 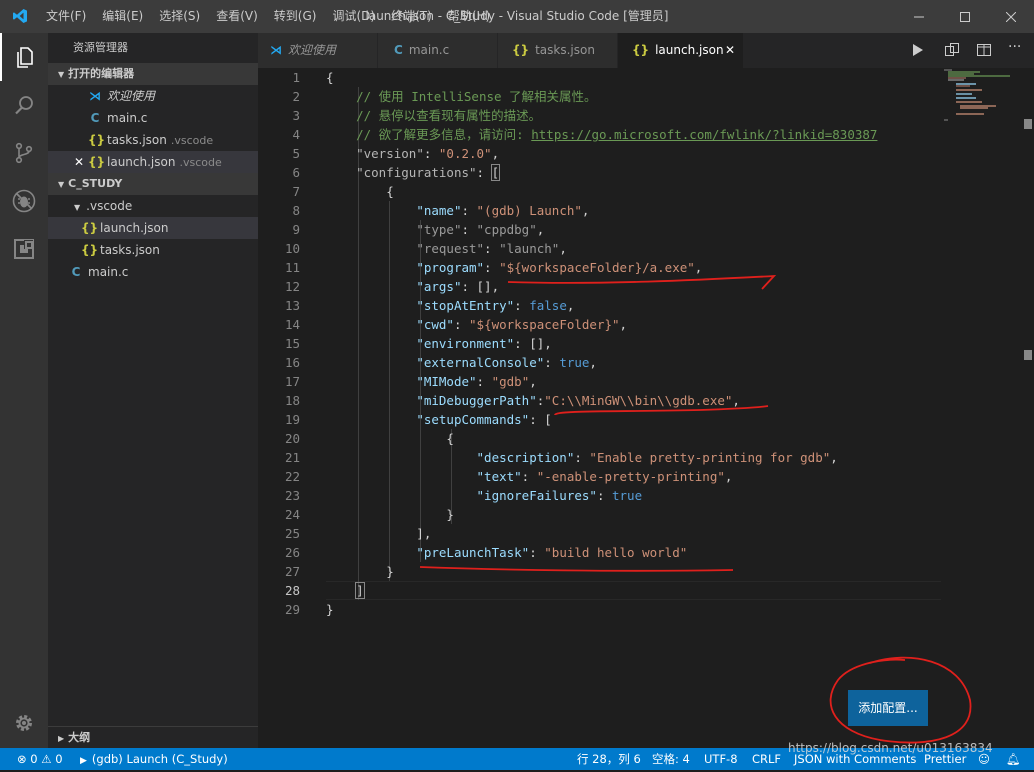 What do you see at coordinates (153, 118) in the screenshot?
I see `open-editor-main-c: Cmain.c` at bounding box center [153, 118].